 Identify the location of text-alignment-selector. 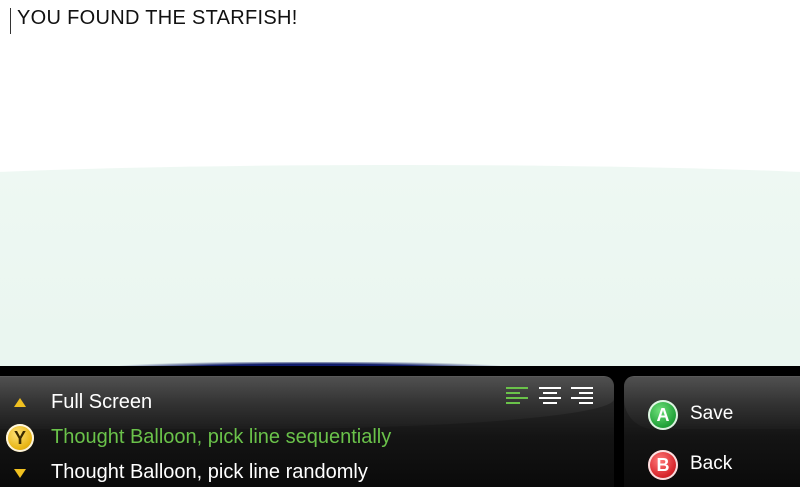
(552, 398).